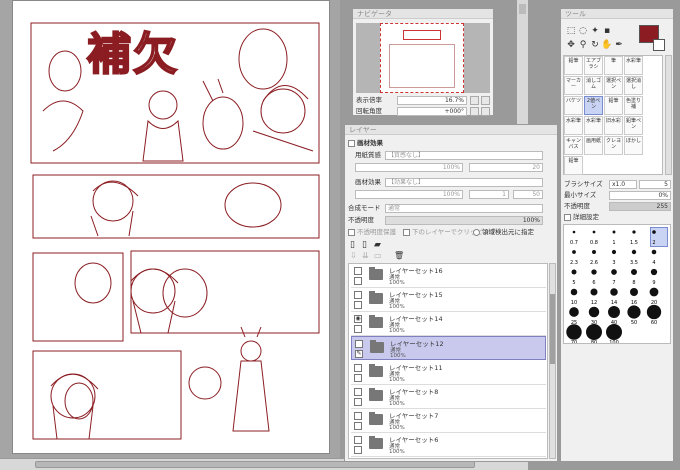 The width and height of the screenshot is (680, 470). Describe the element at coordinates (372, 232) in the screenshot. I see `protect-option: 不透明度保護` at that location.